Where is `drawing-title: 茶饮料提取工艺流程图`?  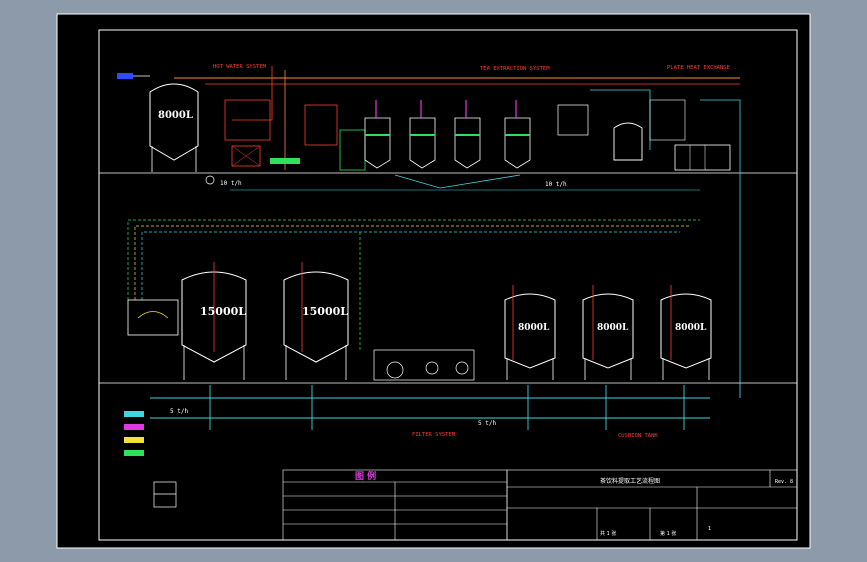 drawing-title: 茶饮料提取工艺流程图 is located at coordinates (630, 481).